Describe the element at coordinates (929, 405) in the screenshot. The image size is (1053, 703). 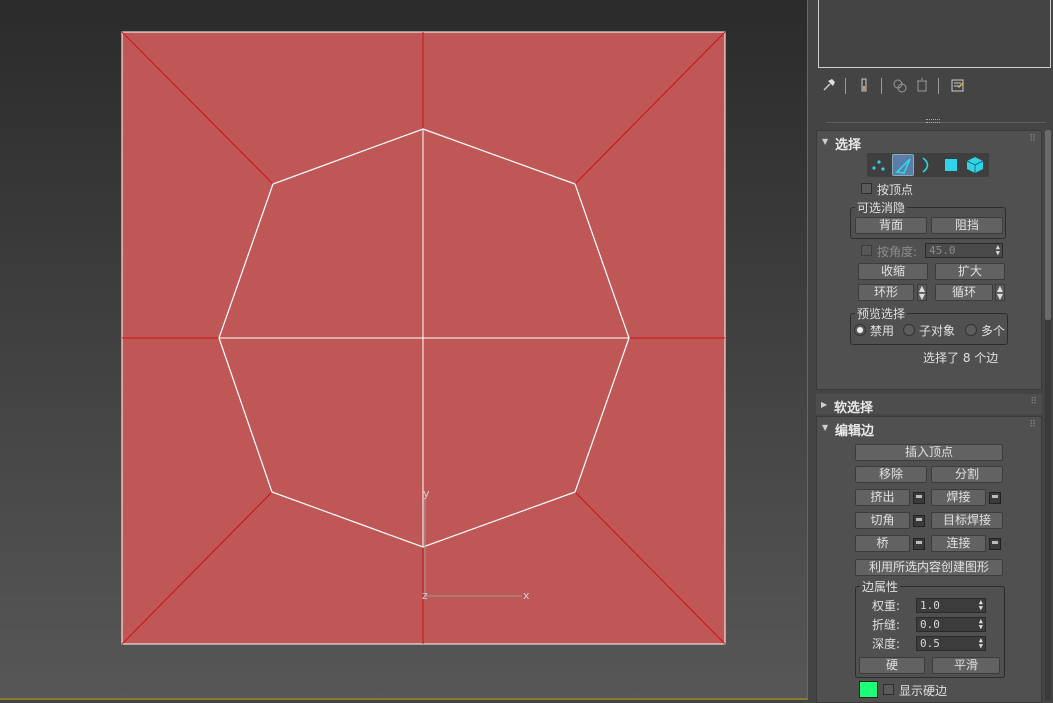
I see `rollout-soft-selection: ▶ 软选择 ⠿` at that location.